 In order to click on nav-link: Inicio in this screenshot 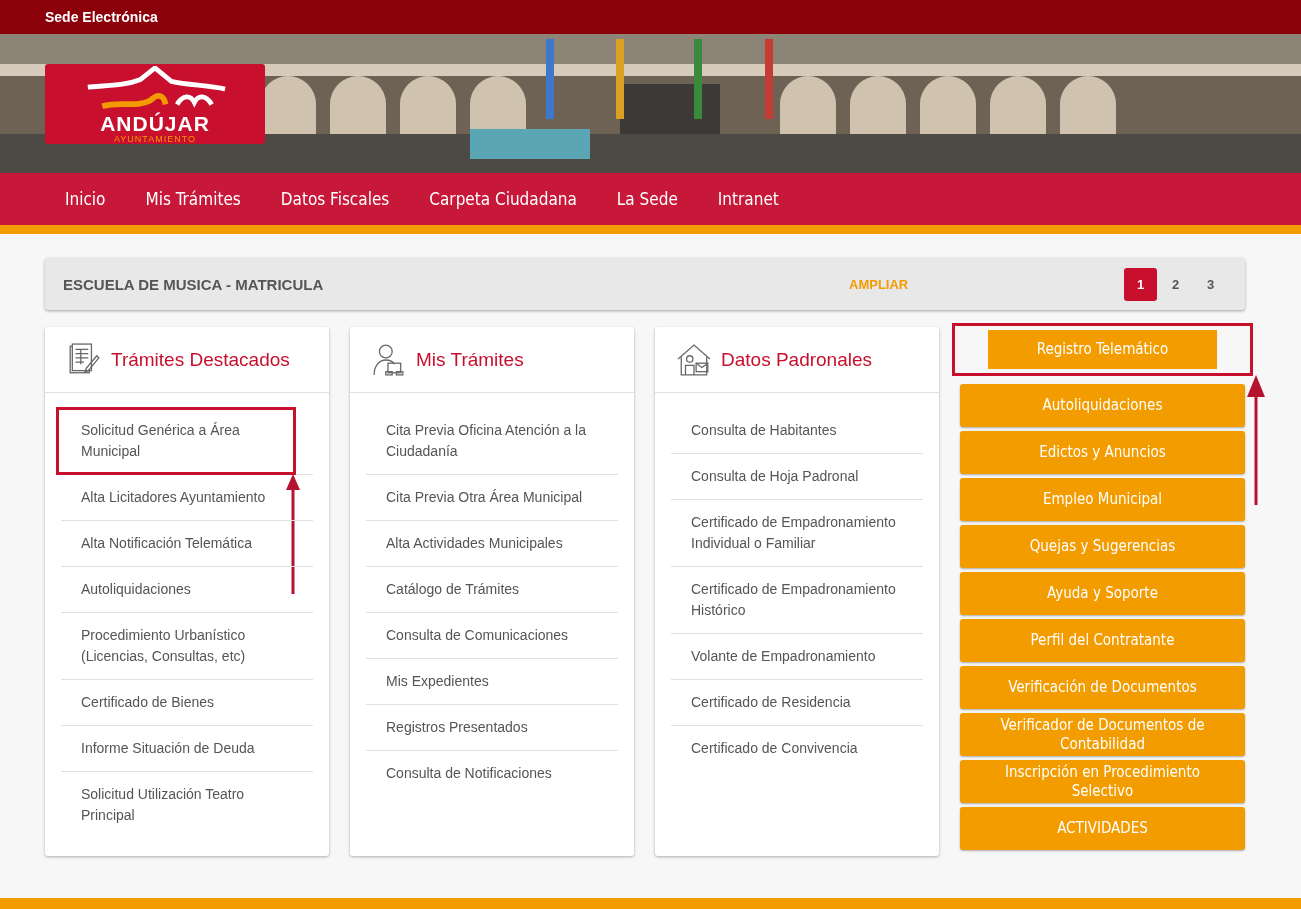, I will do `click(85, 199)`.